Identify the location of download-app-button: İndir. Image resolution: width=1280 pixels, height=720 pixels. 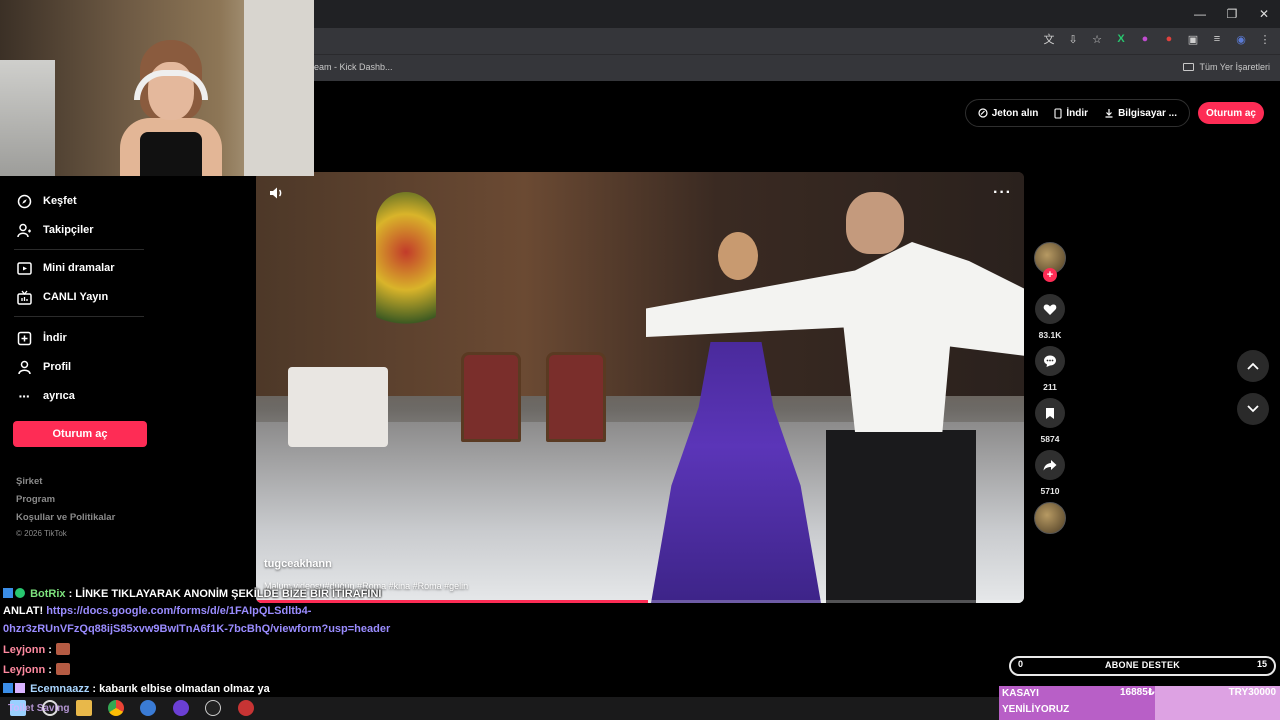
(1071, 113).